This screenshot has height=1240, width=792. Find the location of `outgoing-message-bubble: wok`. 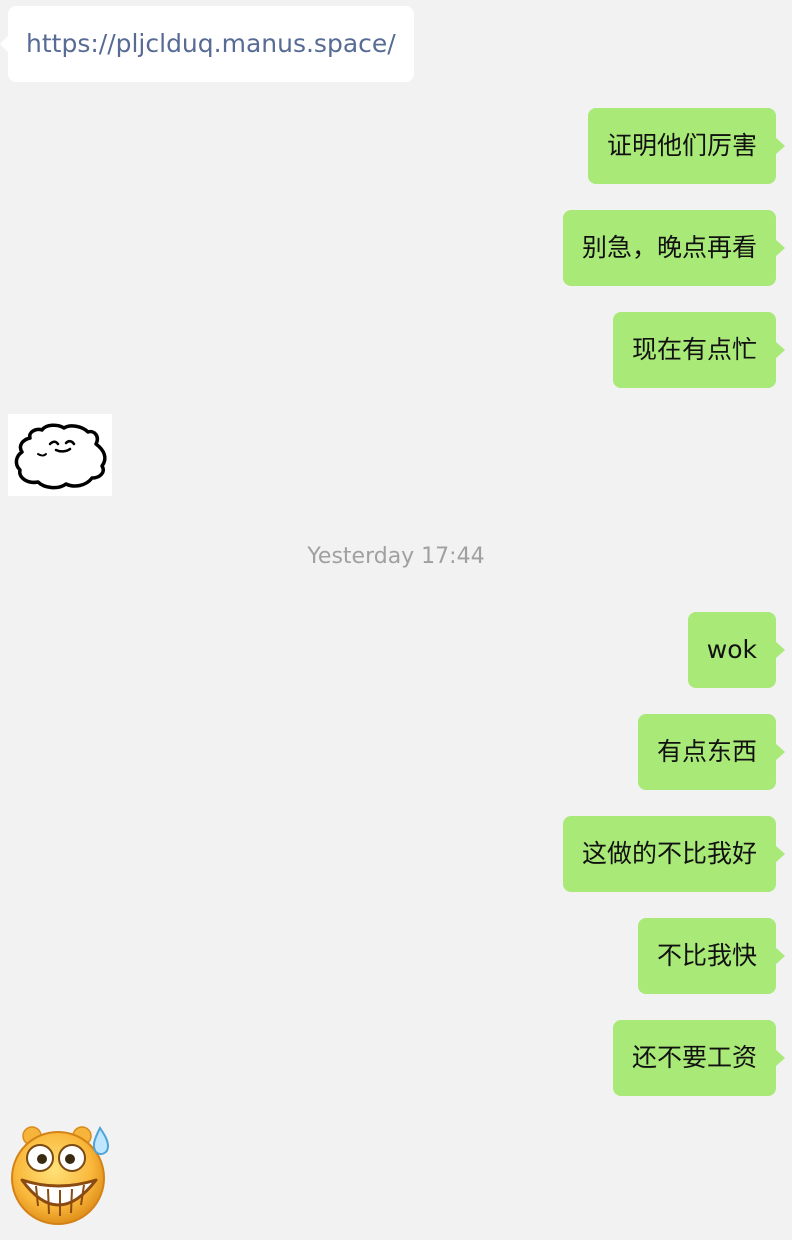

outgoing-message-bubble: wok is located at coordinates (736, 650).